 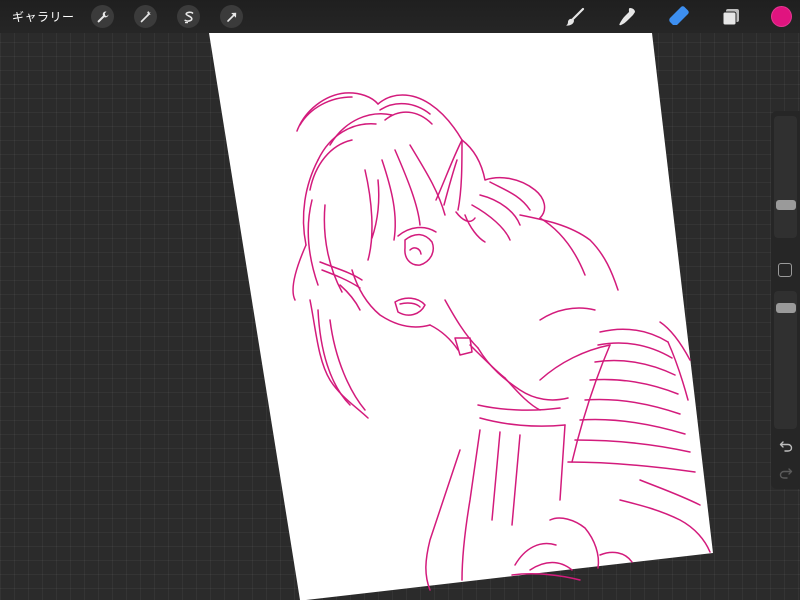 I want to click on layers-button, so click(x=731, y=17).